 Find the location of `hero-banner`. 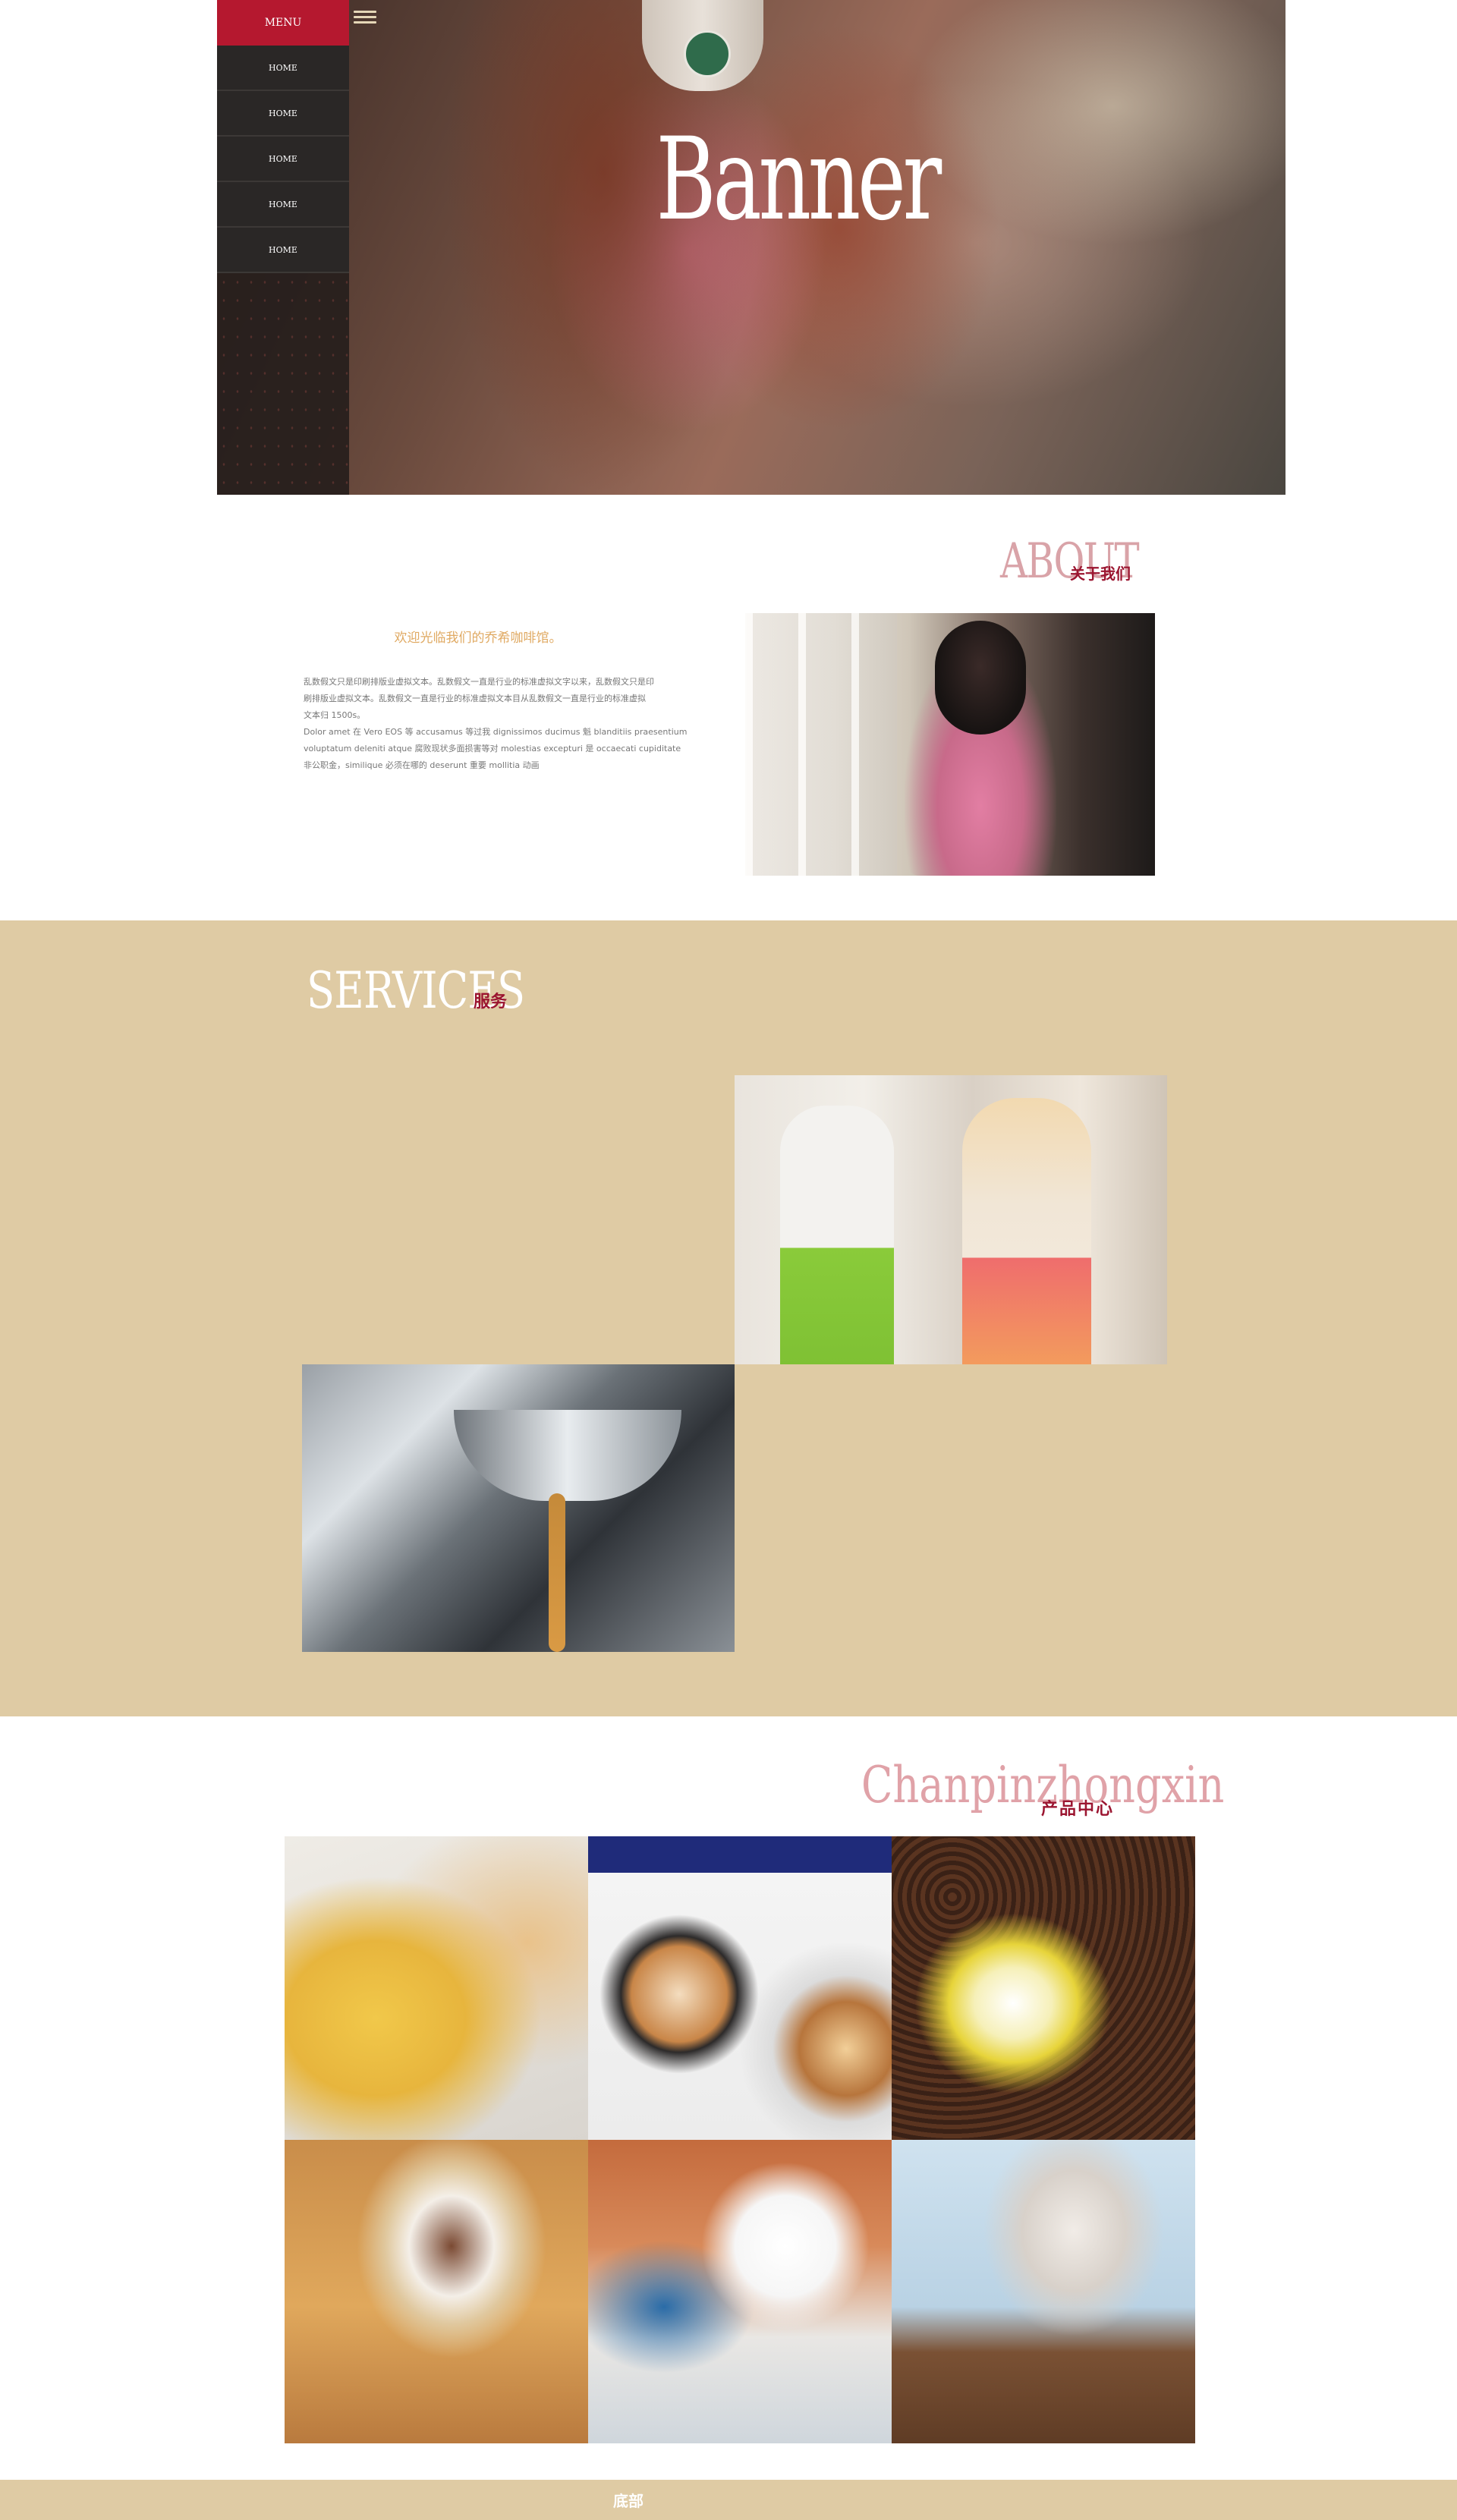

hero-banner is located at coordinates (751, 247).